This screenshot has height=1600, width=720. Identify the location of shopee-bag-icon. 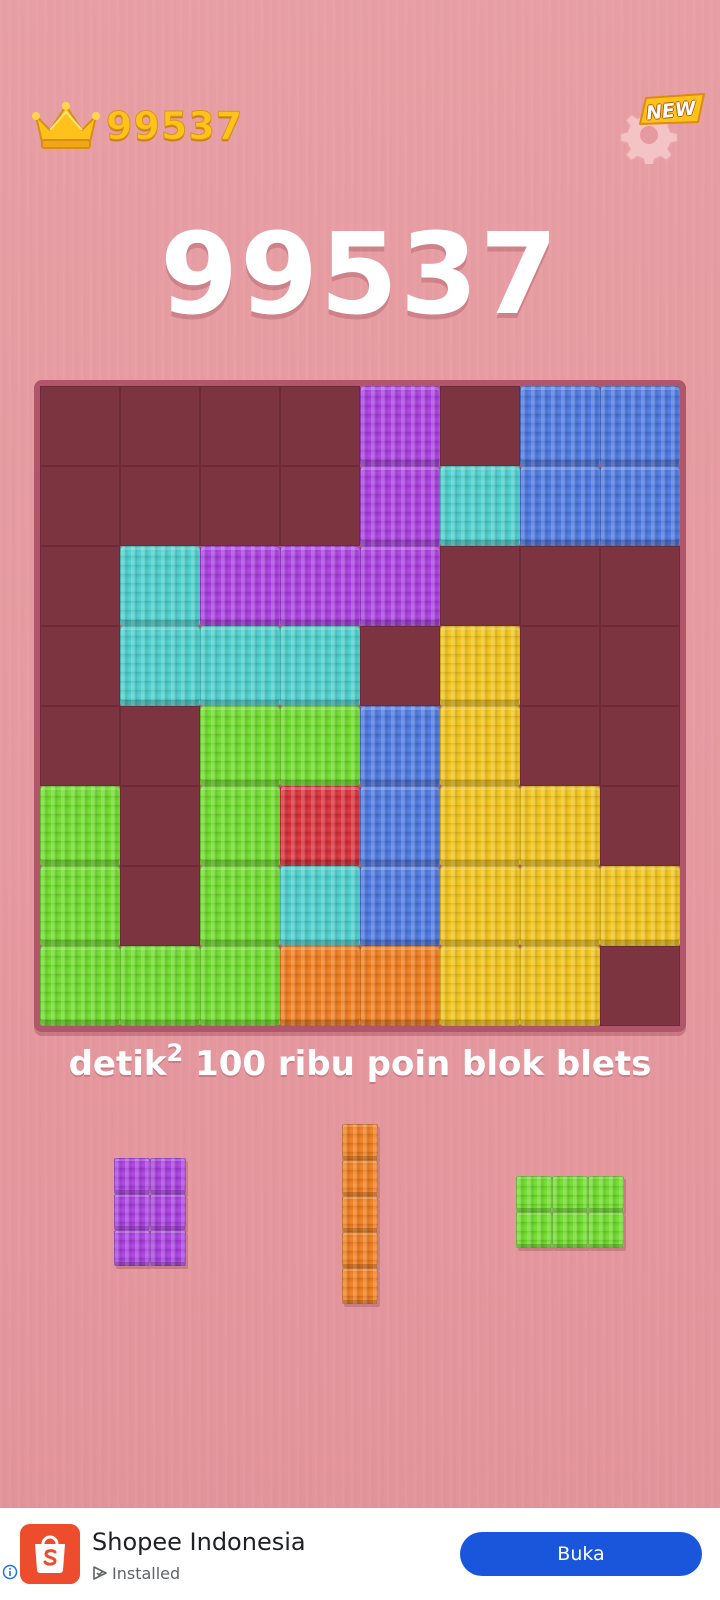
(50, 1554).